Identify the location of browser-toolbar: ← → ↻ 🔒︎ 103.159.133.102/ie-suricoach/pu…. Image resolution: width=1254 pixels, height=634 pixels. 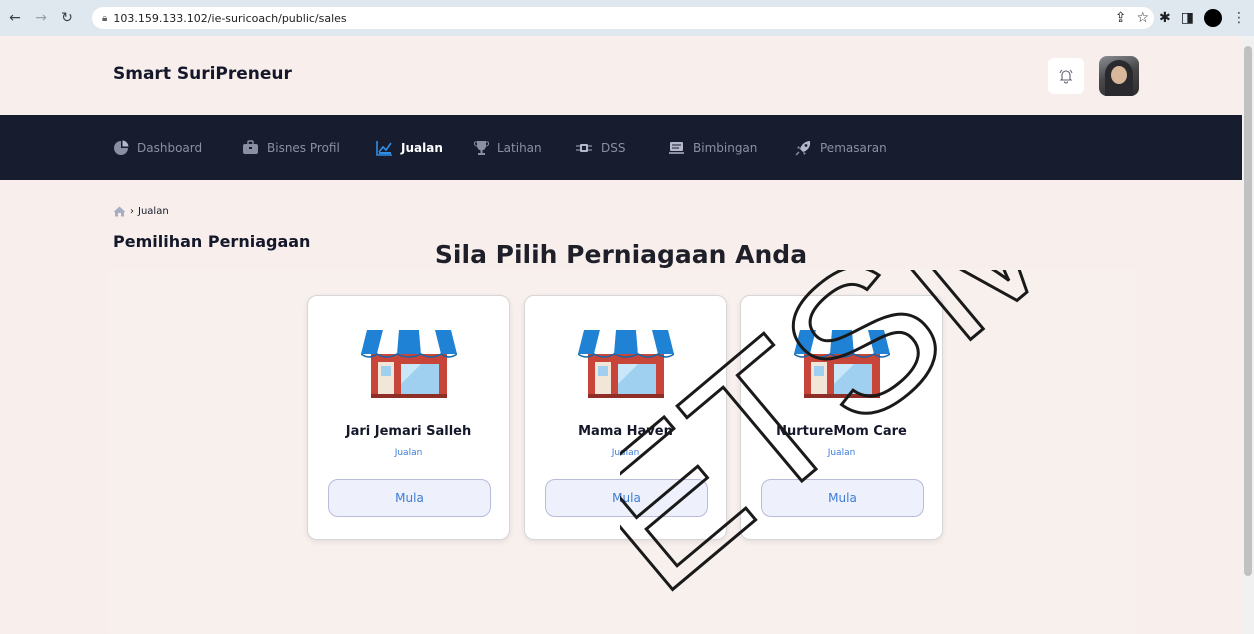
(627, 18).